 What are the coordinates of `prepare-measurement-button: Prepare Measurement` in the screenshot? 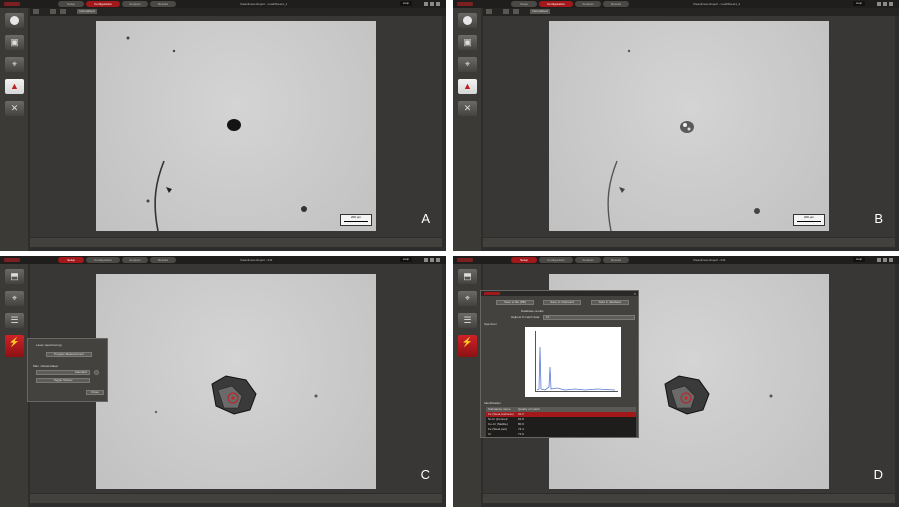 It's located at (69, 354).